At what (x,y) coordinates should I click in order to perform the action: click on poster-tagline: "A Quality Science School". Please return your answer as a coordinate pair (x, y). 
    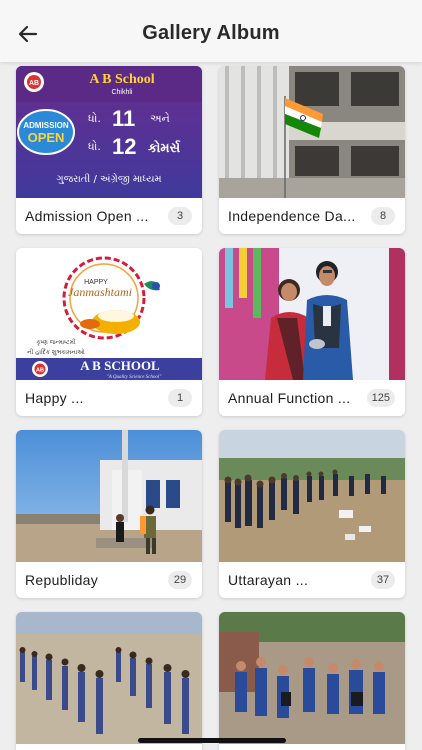
    Looking at the image, I should click on (135, 377).